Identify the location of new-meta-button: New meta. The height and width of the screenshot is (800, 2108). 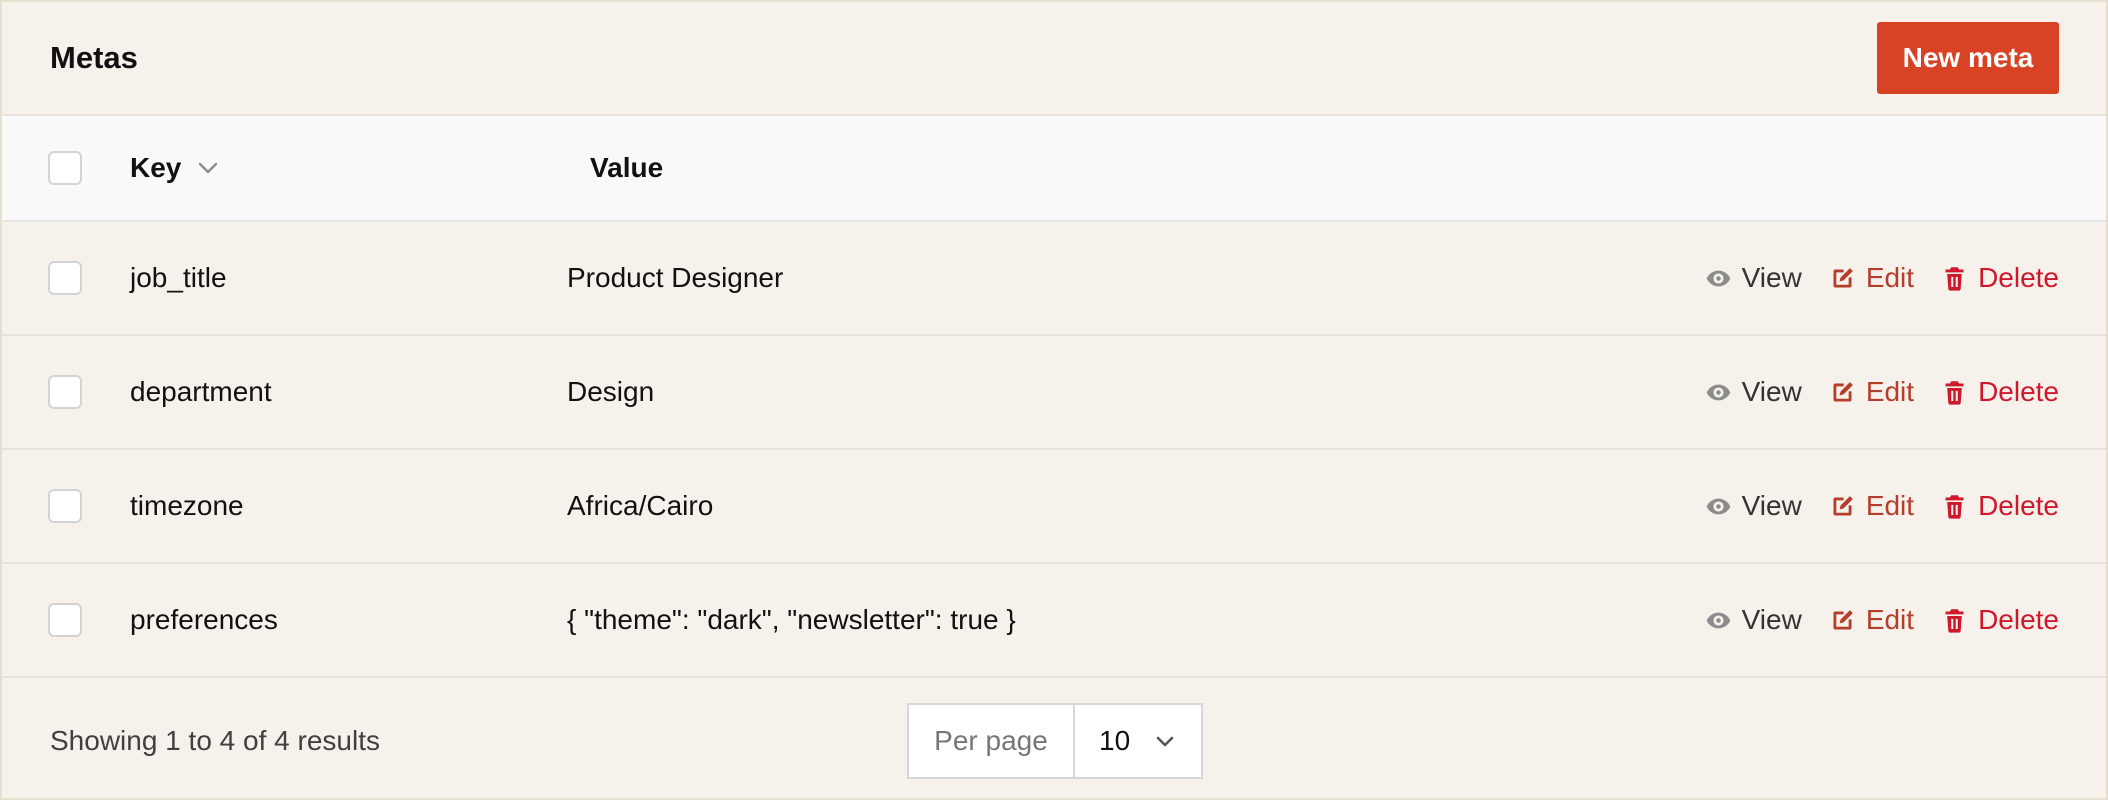
(1968, 58).